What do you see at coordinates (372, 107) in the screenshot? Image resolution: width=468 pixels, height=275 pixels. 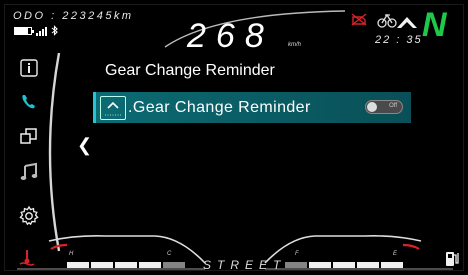 I see `toggle-knob` at bounding box center [372, 107].